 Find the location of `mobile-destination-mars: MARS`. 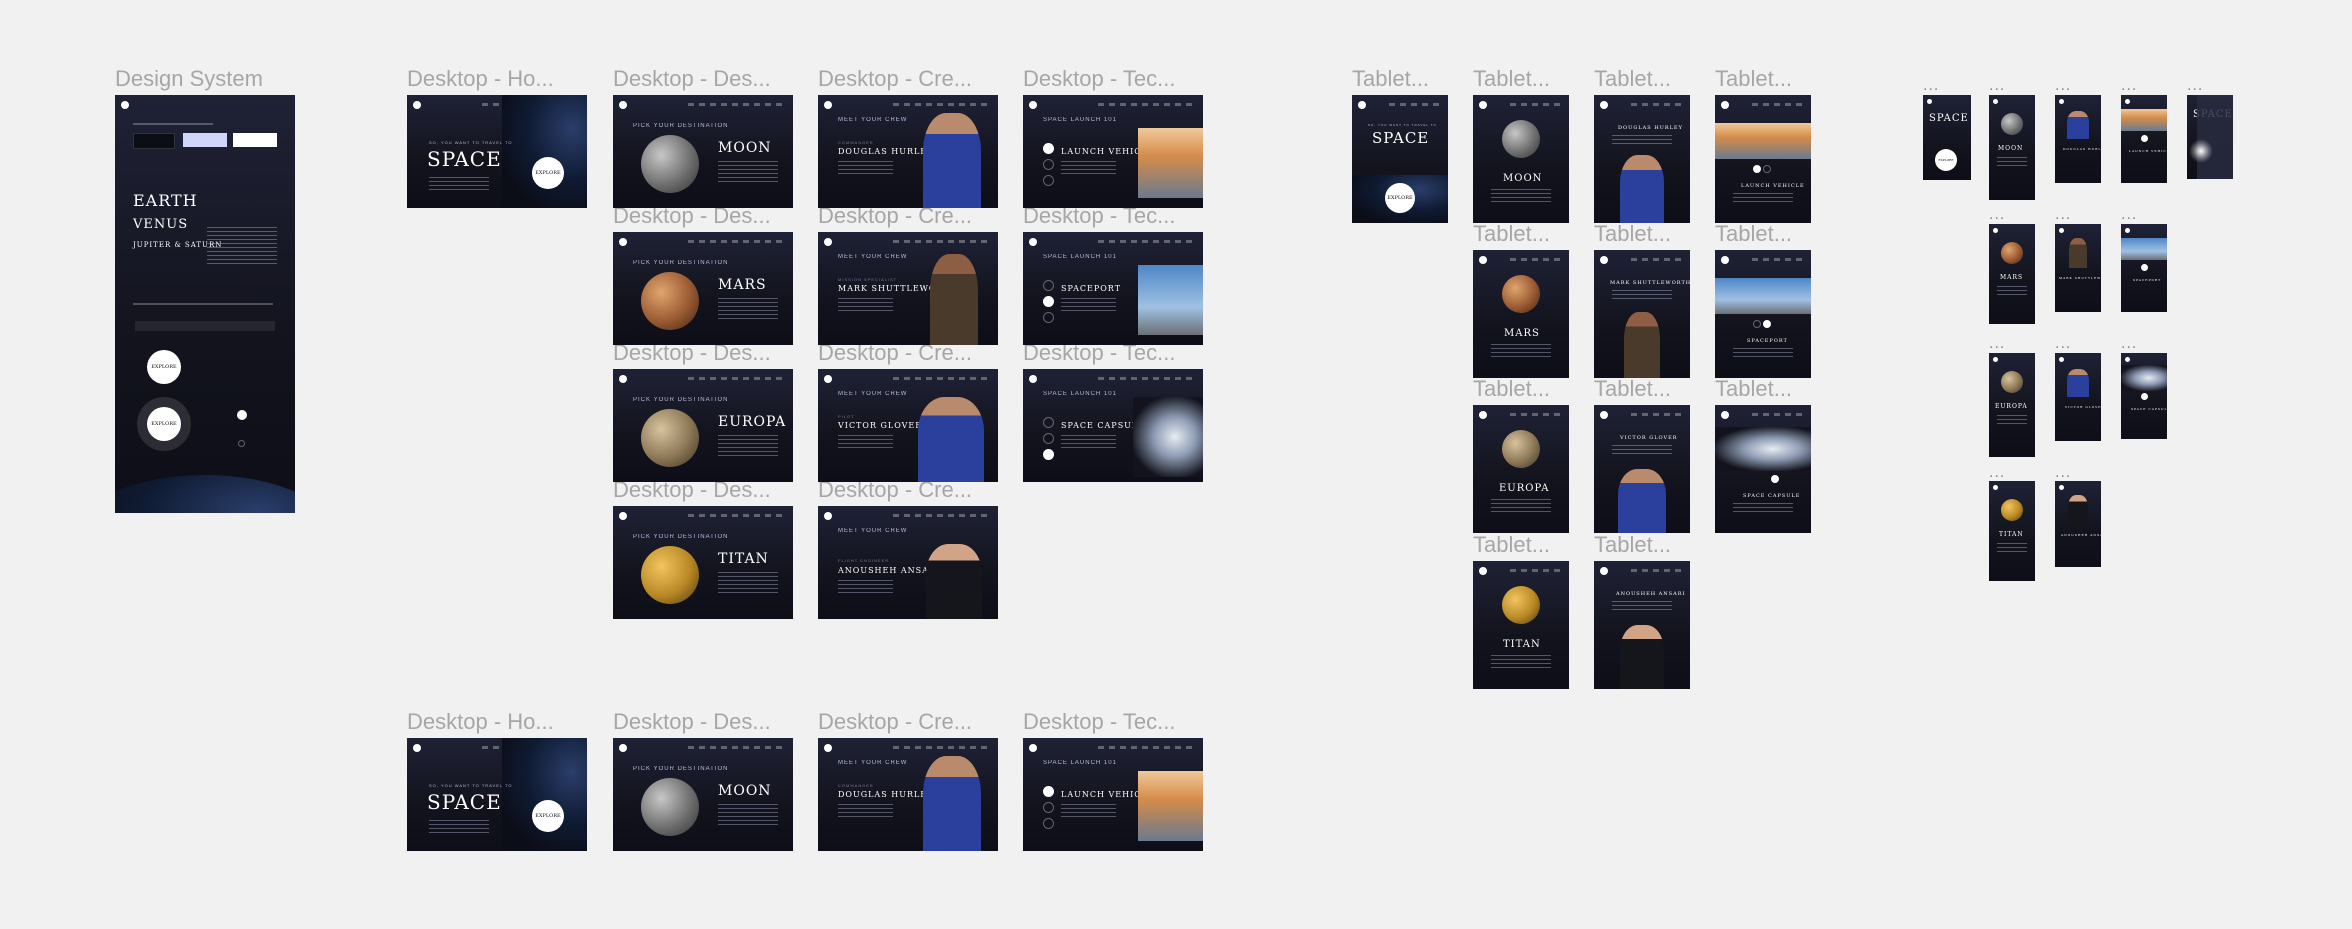

mobile-destination-mars: MARS is located at coordinates (2012, 274).